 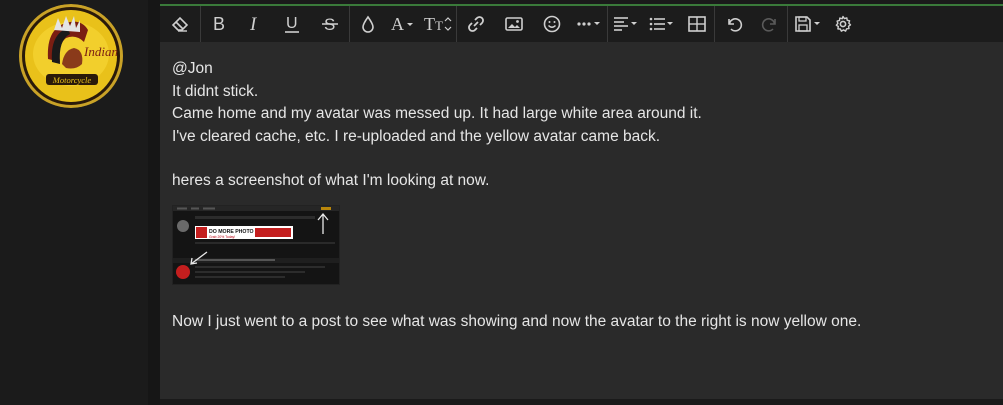 What do you see at coordinates (808, 24) in the screenshot?
I see `drafts-icon` at bounding box center [808, 24].